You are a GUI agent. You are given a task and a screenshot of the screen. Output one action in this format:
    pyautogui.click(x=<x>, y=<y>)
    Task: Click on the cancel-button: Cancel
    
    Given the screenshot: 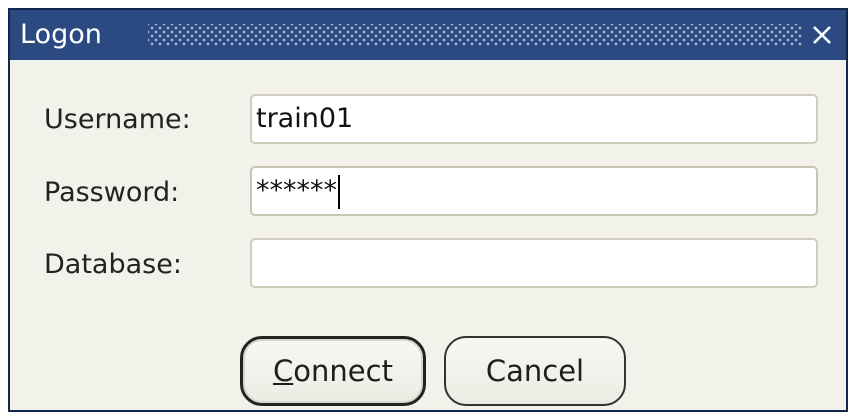 What is the action you would take?
    pyautogui.click(x=535, y=371)
    